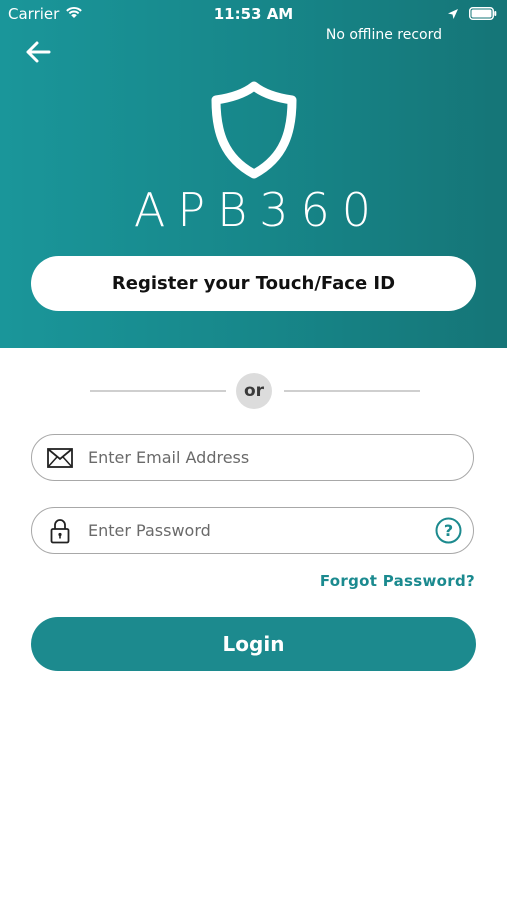 The image size is (507, 900). What do you see at coordinates (254, 130) in the screenshot?
I see `shield-icon` at bounding box center [254, 130].